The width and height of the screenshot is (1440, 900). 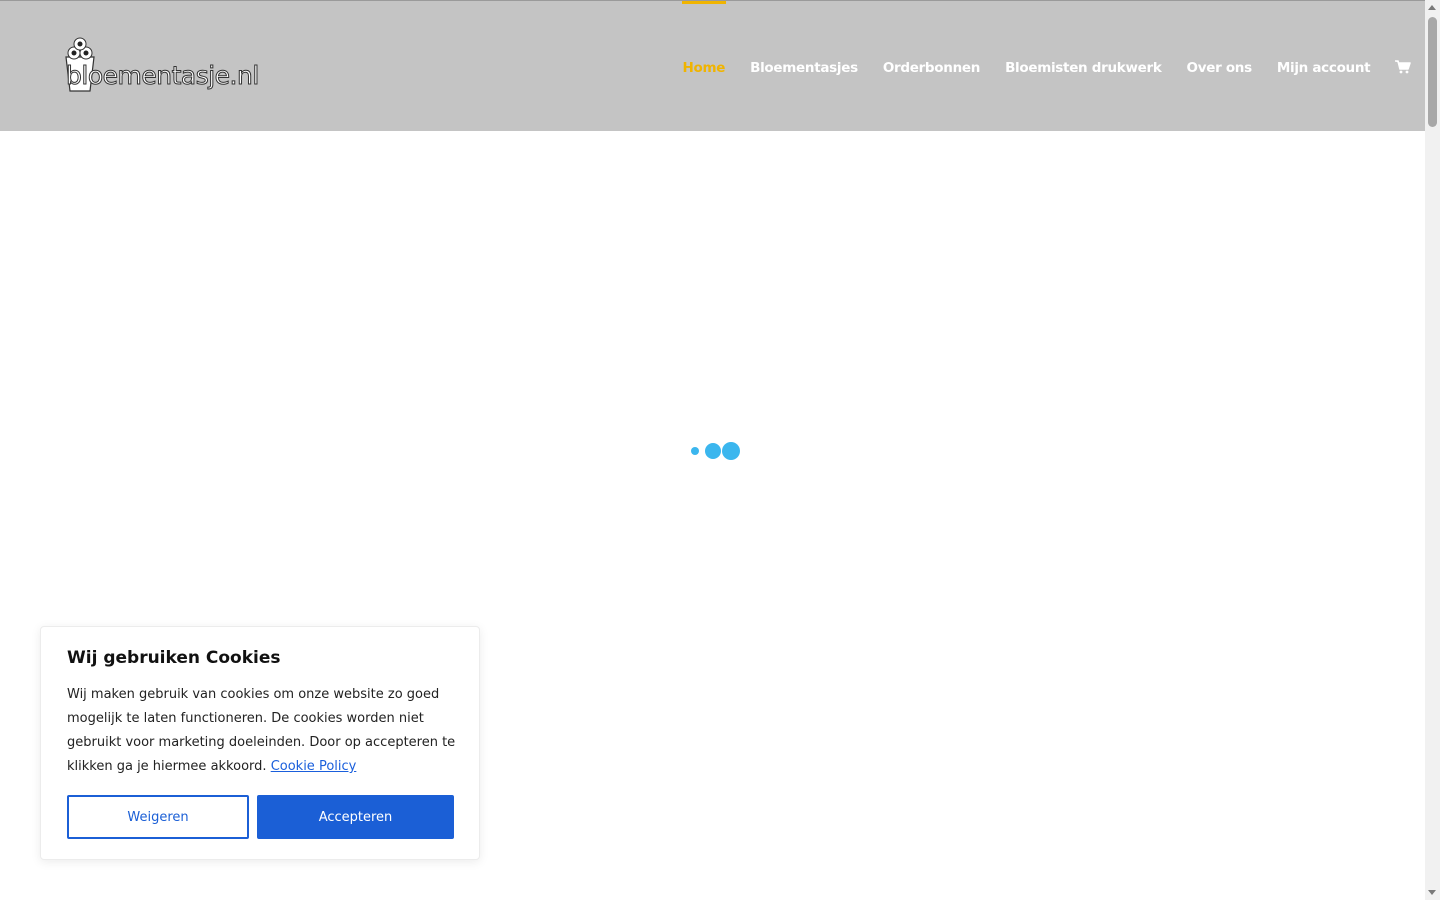 I want to click on scroll-thumb, so click(x=1432, y=72).